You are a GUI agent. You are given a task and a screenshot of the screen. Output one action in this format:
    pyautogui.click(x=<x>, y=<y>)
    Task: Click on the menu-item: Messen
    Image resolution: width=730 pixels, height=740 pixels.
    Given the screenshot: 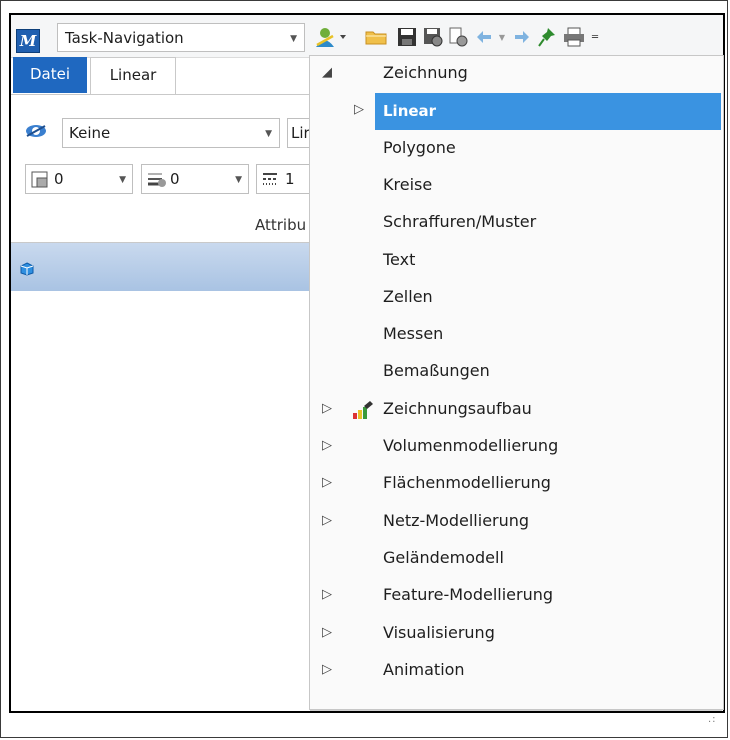 What is the action you would take?
    pyautogui.click(x=516, y=335)
    